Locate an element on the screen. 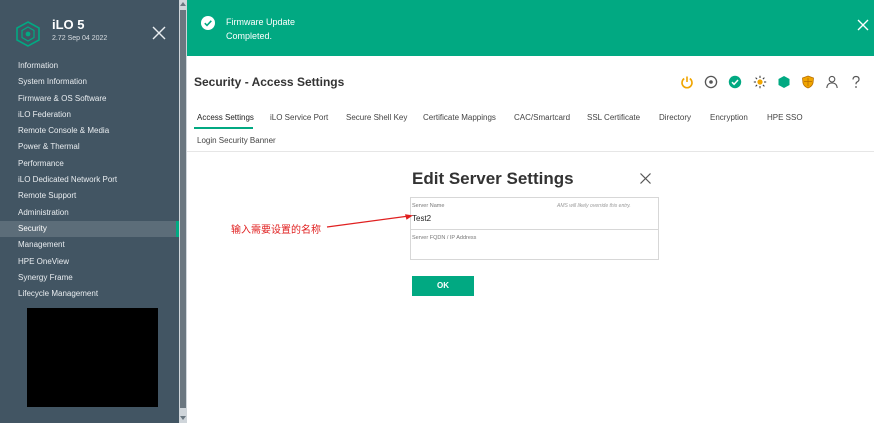 The height and width of the screenshot is (423, 874). sidebar-item-security: Security is located at coordinates (89, 229).